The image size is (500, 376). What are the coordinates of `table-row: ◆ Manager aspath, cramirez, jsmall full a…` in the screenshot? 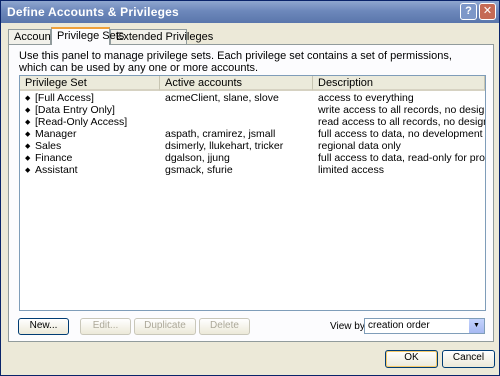 It's located at (252, 134).